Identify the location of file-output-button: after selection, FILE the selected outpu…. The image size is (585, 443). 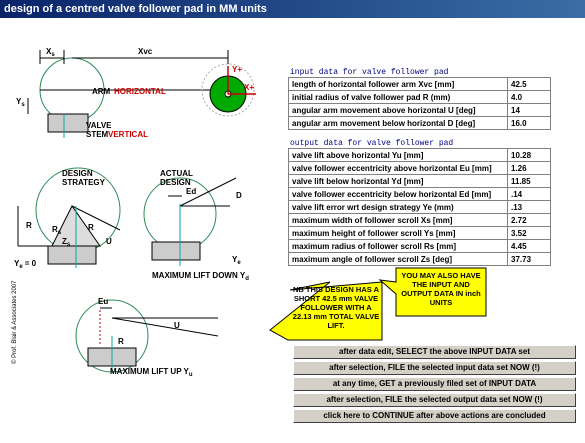
(434, 400).